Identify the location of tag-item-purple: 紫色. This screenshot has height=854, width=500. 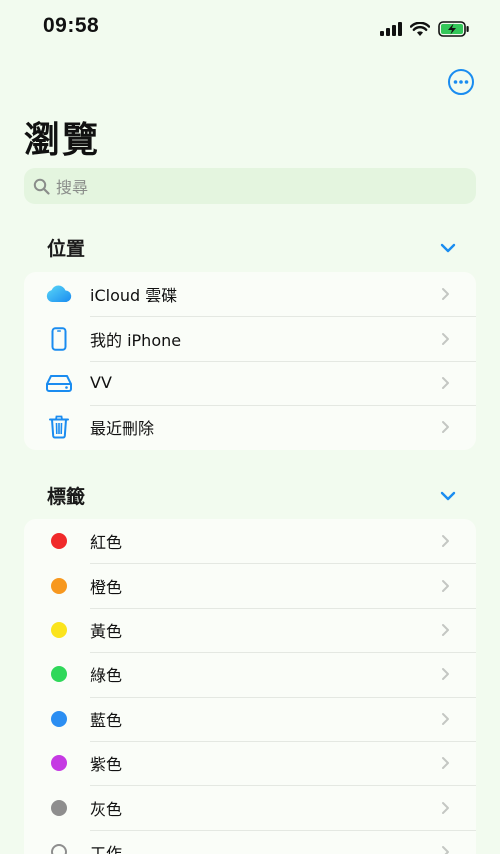
(250, 762).